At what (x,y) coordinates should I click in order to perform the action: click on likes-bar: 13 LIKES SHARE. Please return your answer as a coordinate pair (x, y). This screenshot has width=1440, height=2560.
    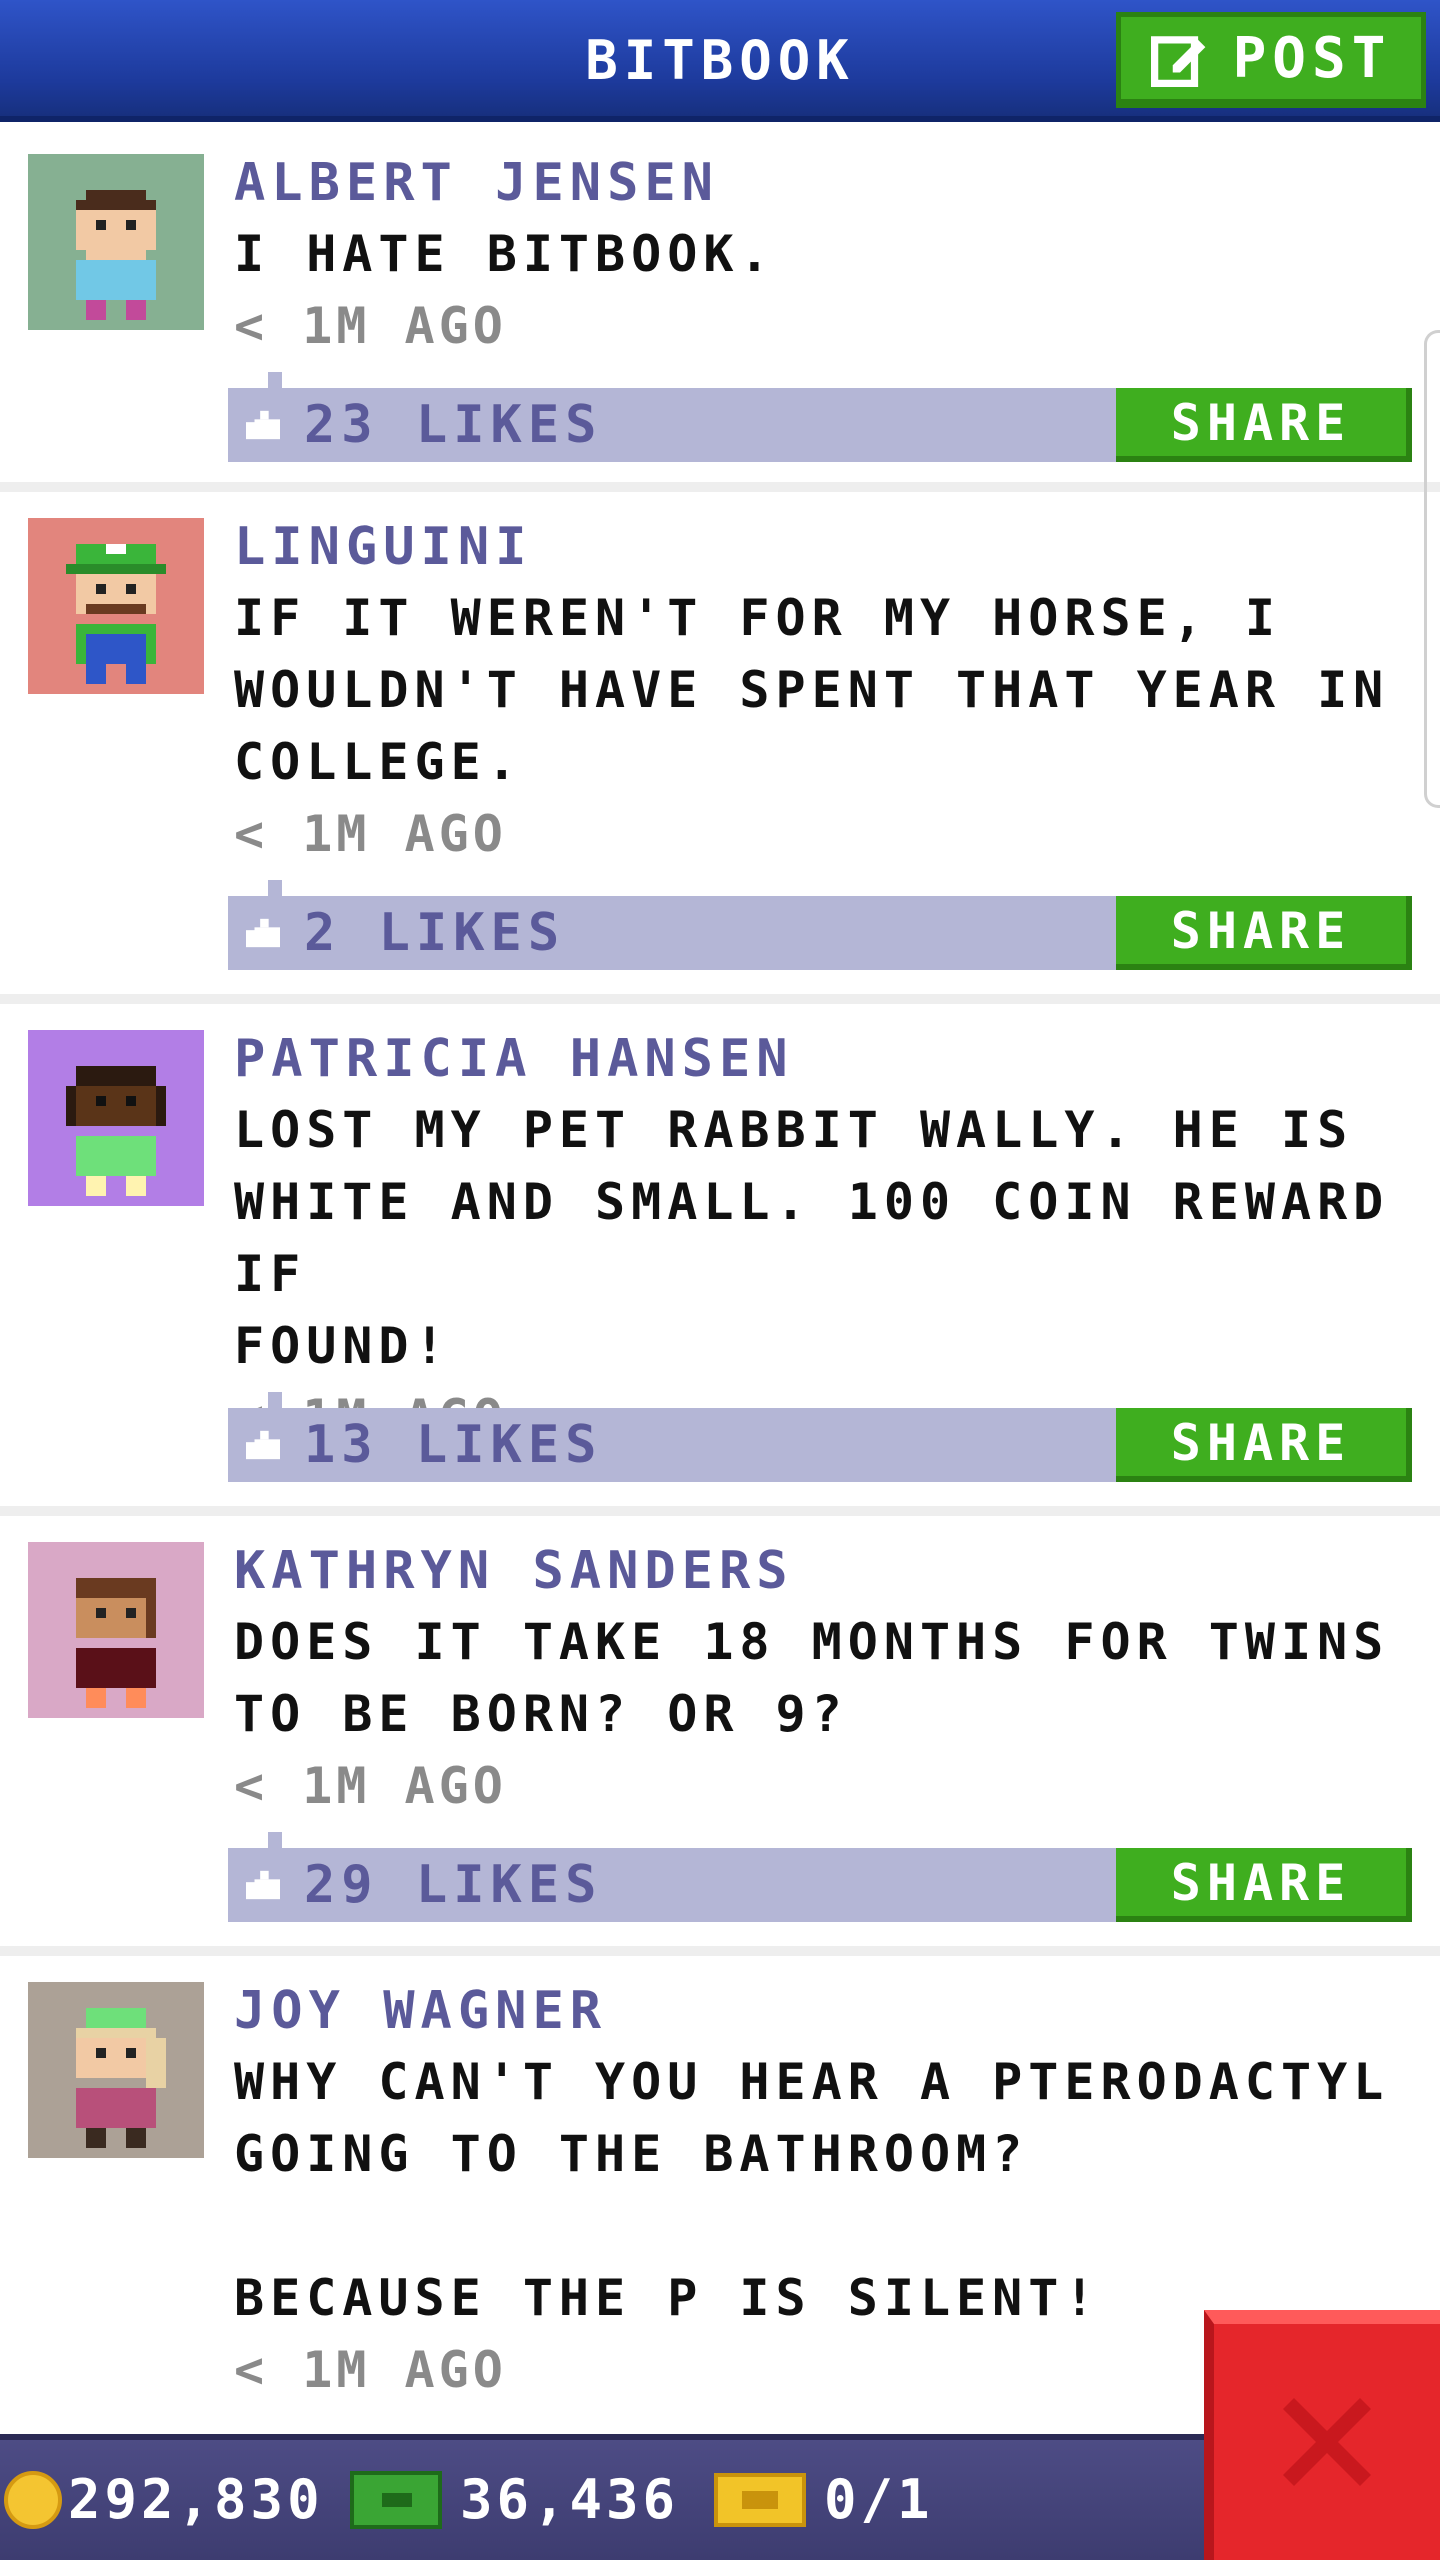
    Looking at the image, I should click on (820, 1437).